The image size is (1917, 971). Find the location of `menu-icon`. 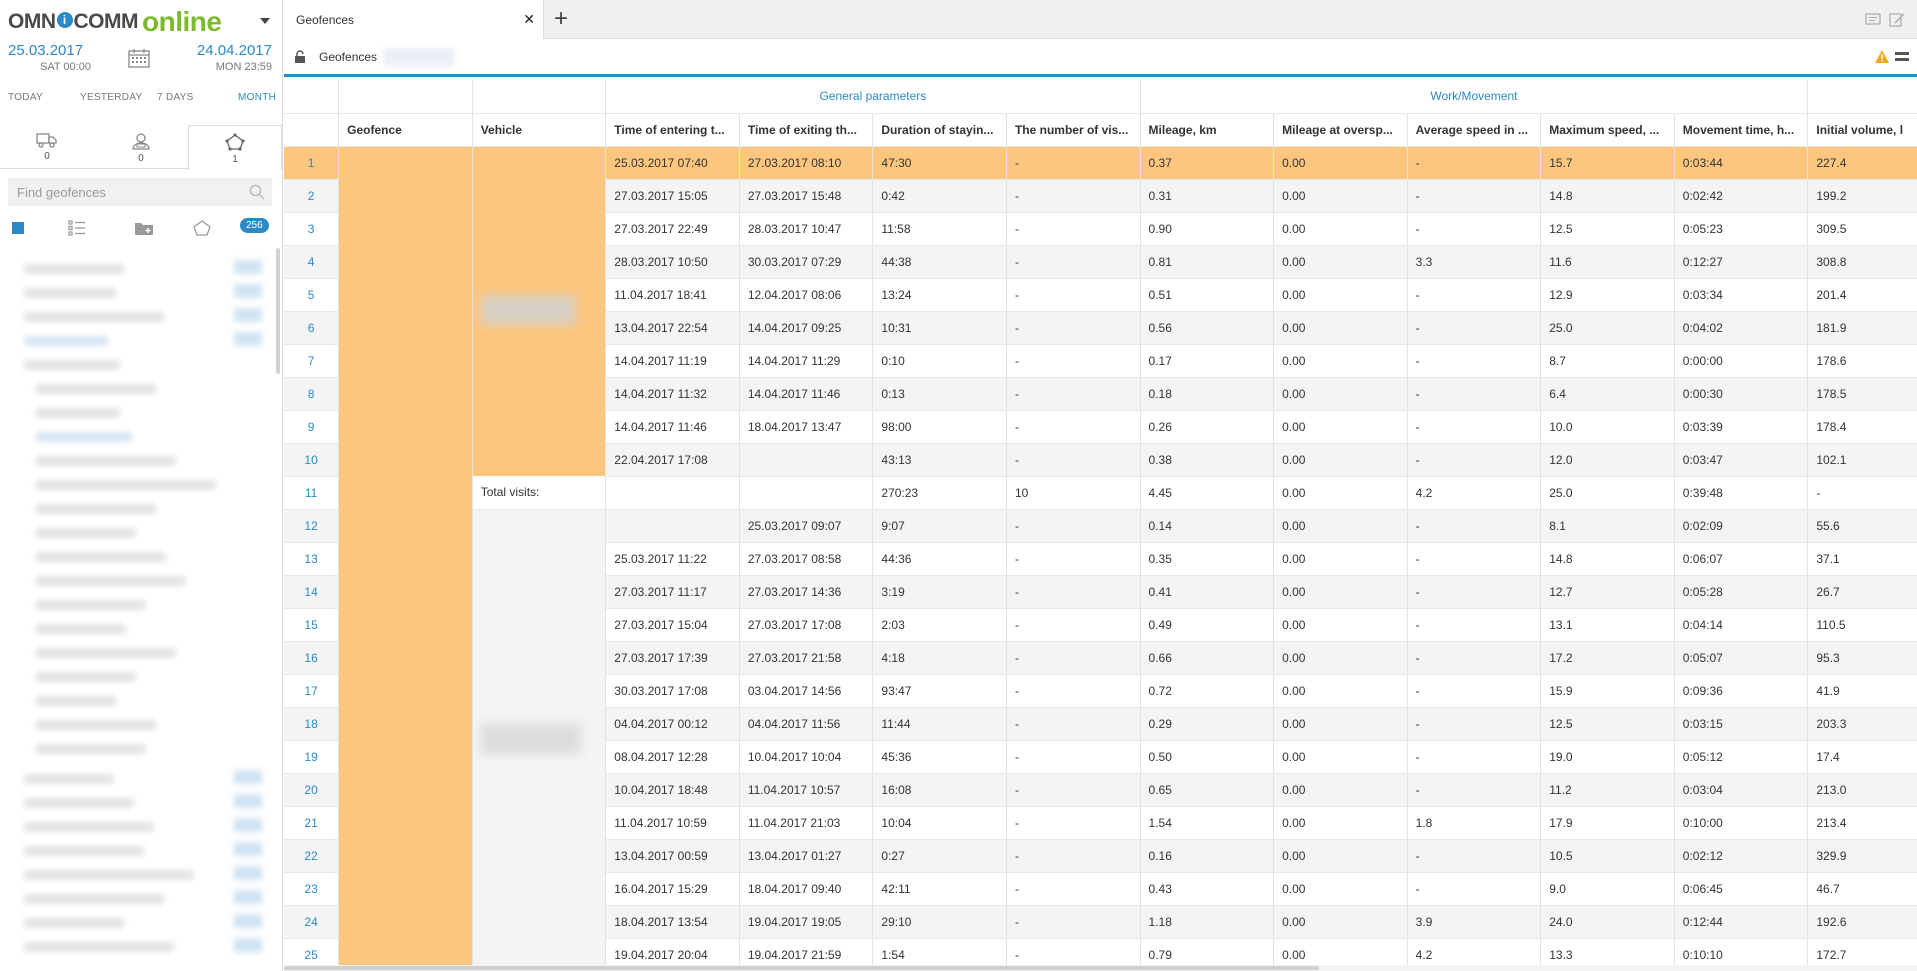

menu-icon is located at coordinates (1902, 57).